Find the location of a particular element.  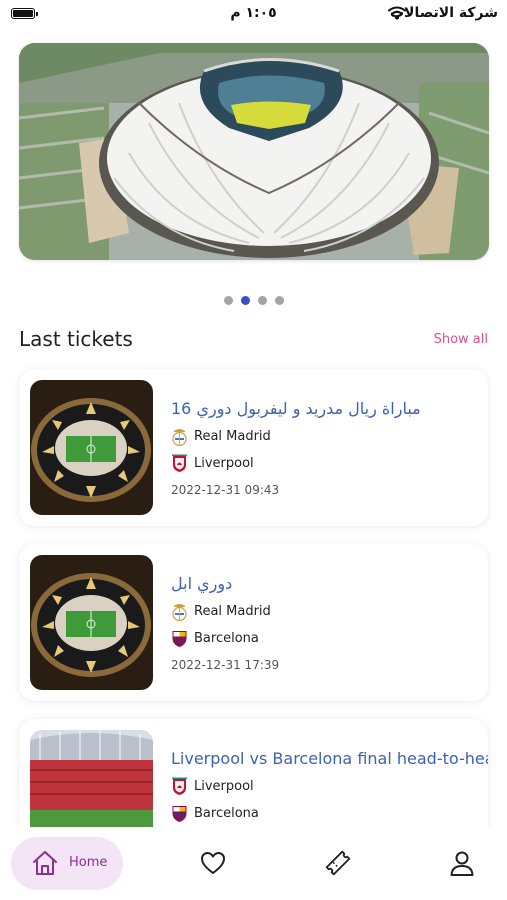

carousel-dot-active is located at coordinates (245, 300).